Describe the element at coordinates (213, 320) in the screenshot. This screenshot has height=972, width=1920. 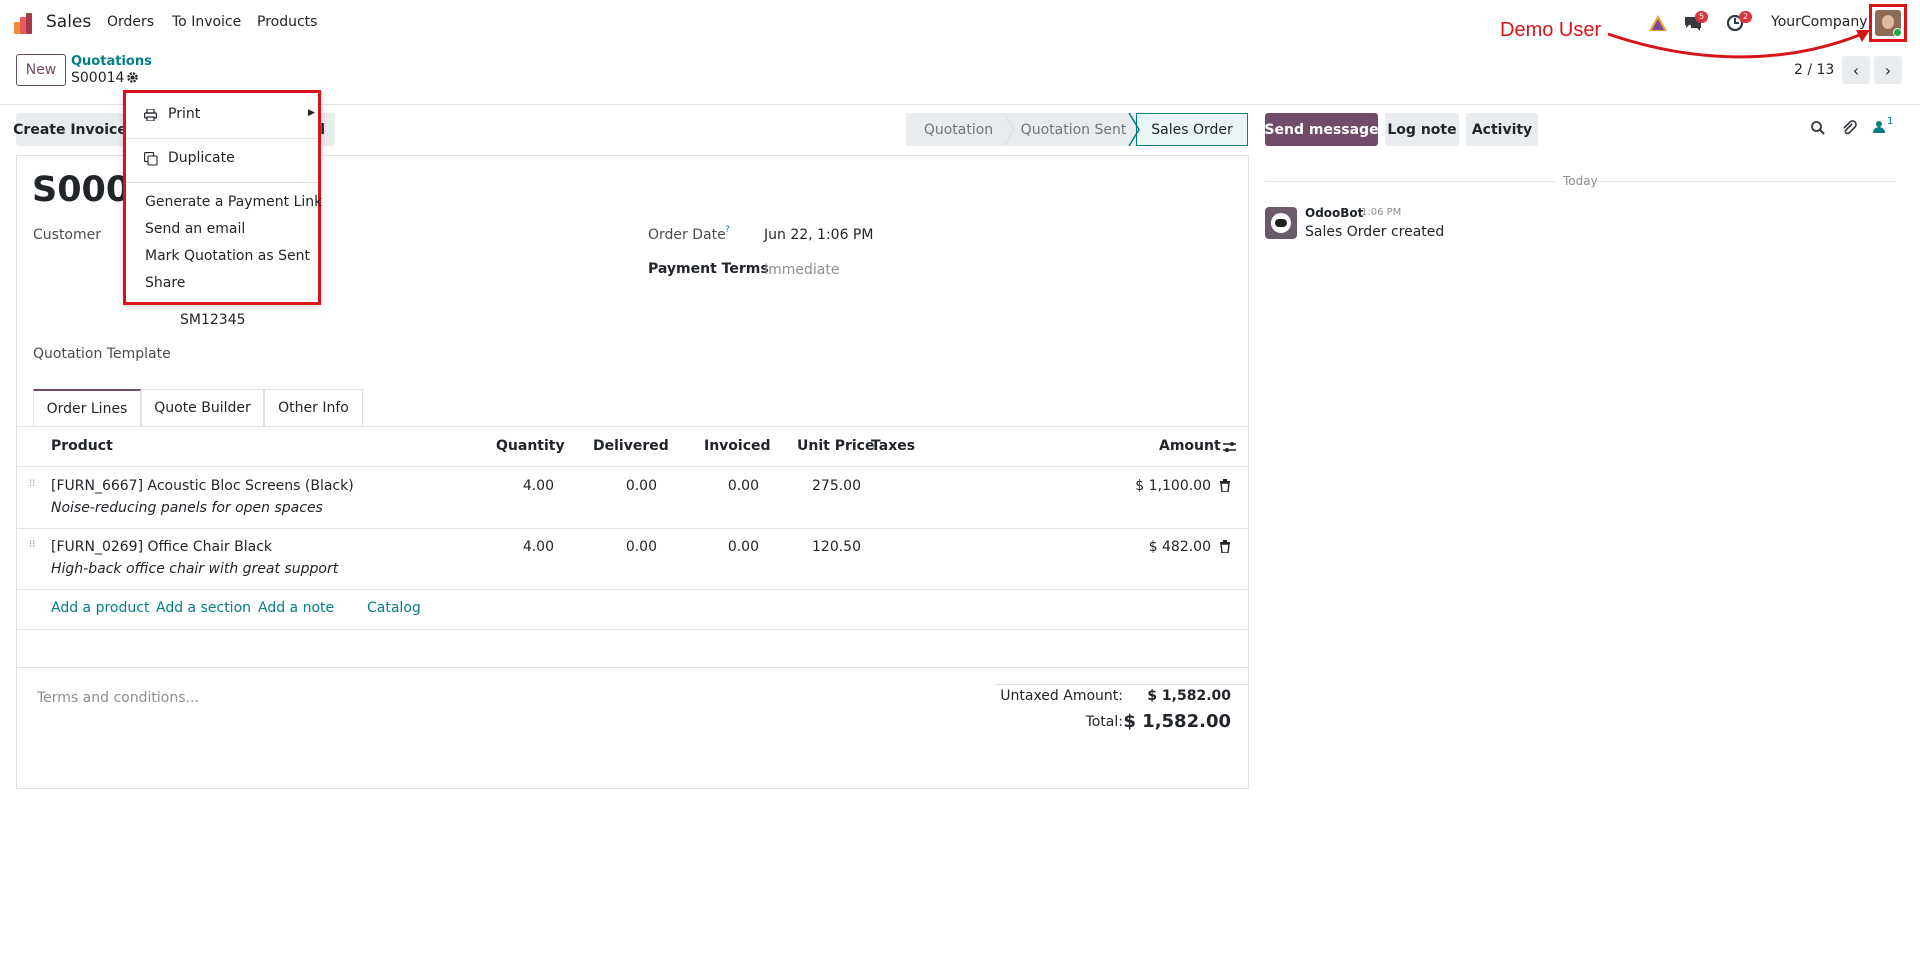
I see `customer-reference: SM12345` at that location.